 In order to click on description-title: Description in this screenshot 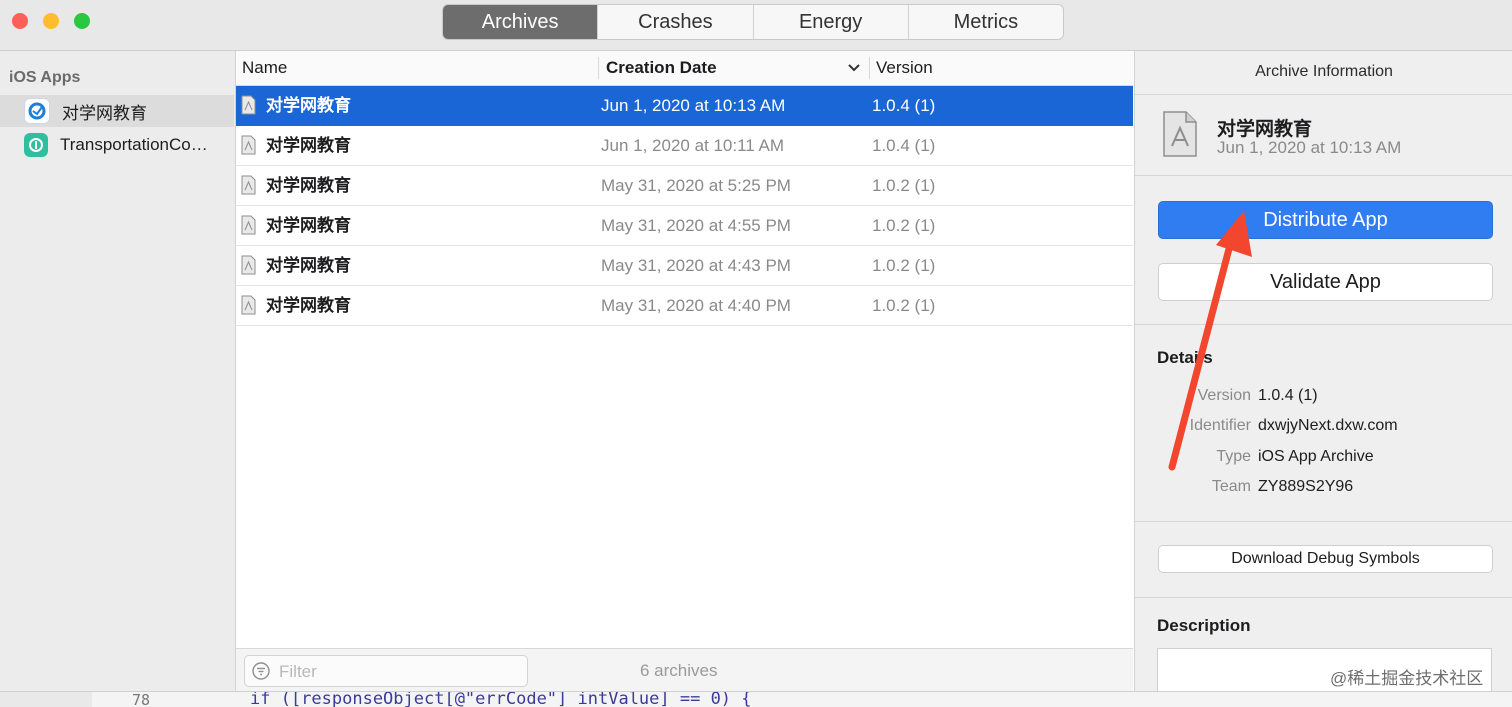, I will do `click(1204, 625)`.